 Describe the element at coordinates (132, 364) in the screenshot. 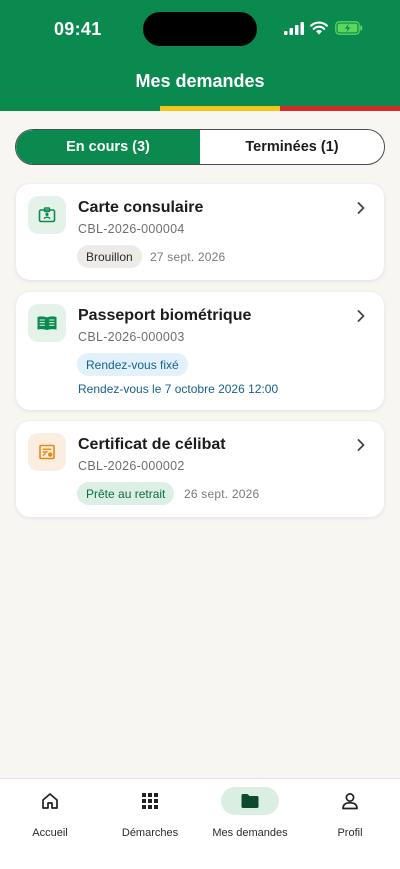

I see `status-badge: Rendez-vous fixé` at that location.